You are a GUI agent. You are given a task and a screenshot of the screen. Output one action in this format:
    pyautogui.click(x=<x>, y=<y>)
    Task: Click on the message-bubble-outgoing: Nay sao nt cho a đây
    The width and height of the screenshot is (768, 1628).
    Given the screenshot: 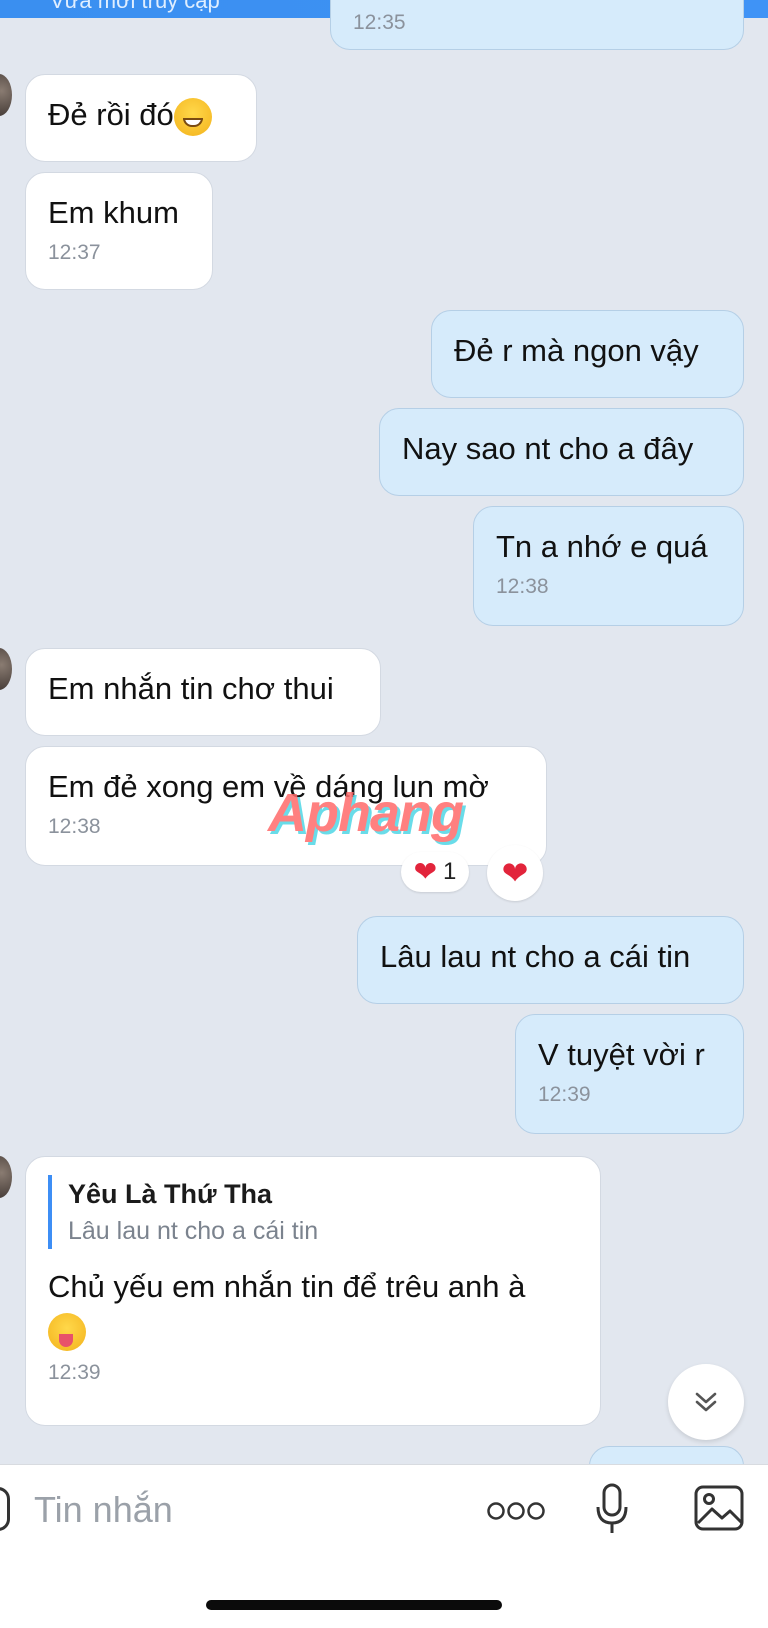 What is the action you would take?
    pyautogui.click(x=561, y=452)
    